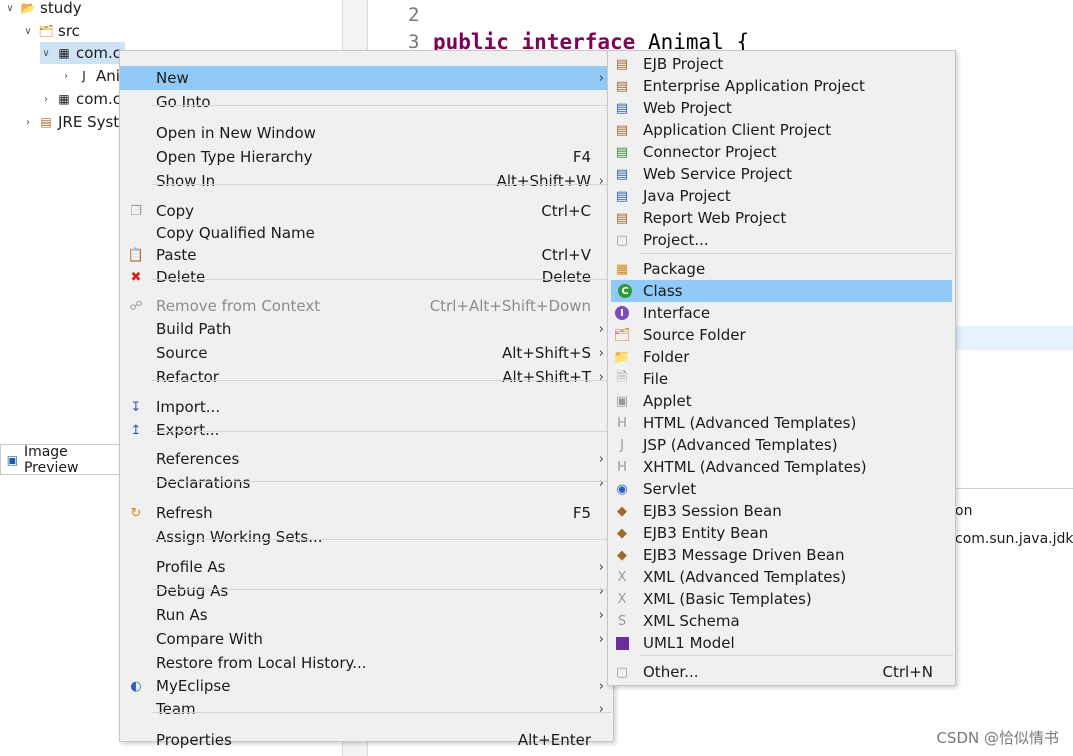 The height and width of the screenshot is (756, 1073). What do you see at coordinates (781, 577) in the screenshot?
I see `submenu-item-xml-advanced-templates: X XML (Advanced Templates)` at bounding box center [781, 577].